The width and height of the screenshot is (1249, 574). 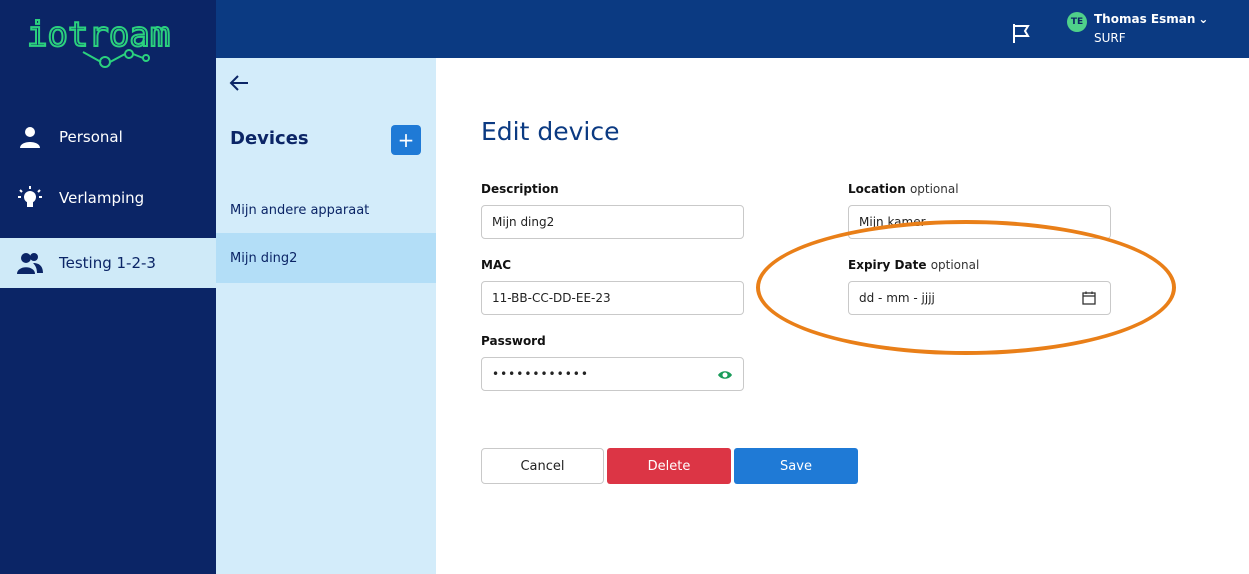 I want to click on password-input: ••••••••••••, so click(x=612, y=374).